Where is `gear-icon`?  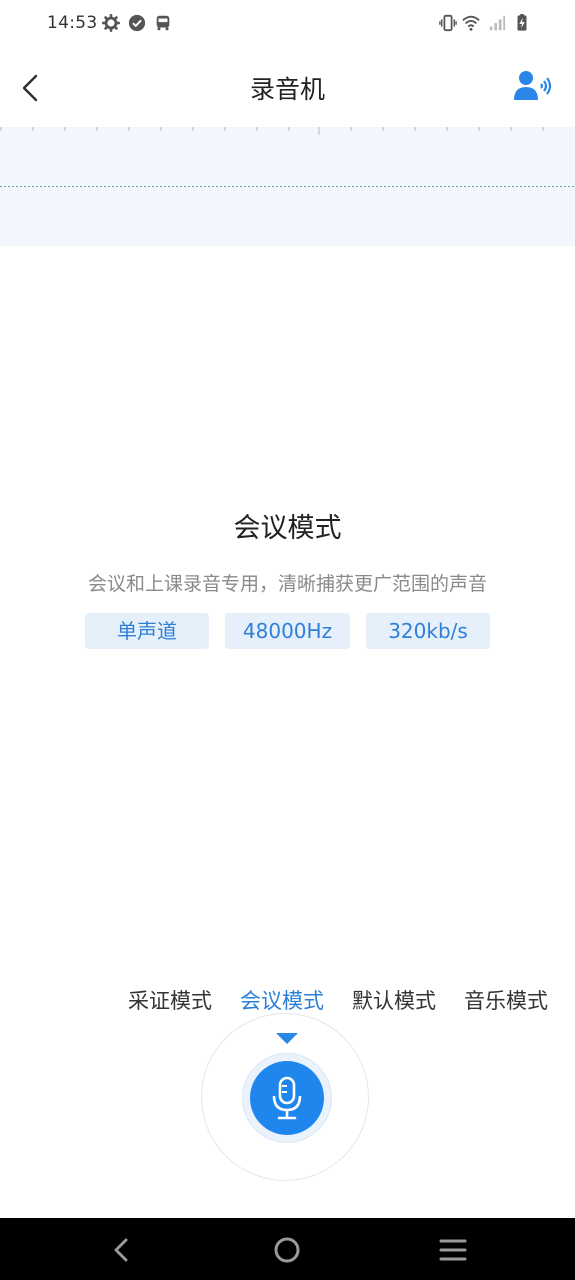
gear-icon is located at coordinates (111, 23).